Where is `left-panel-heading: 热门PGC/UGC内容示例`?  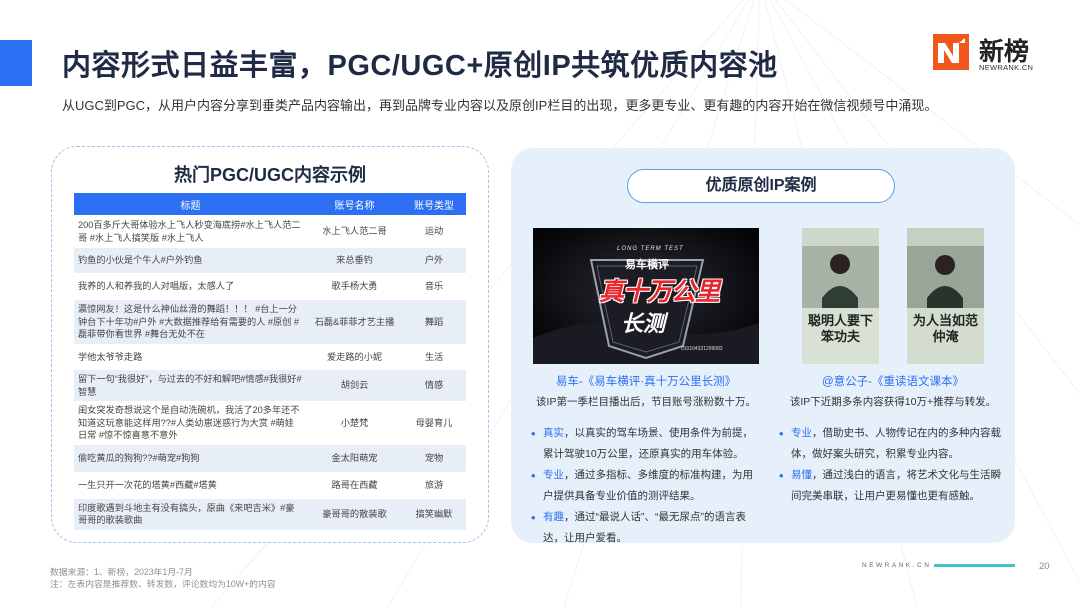 left-panel-heading: 热门PGC/UGC内容示例 is located at coordinates (269, 175).